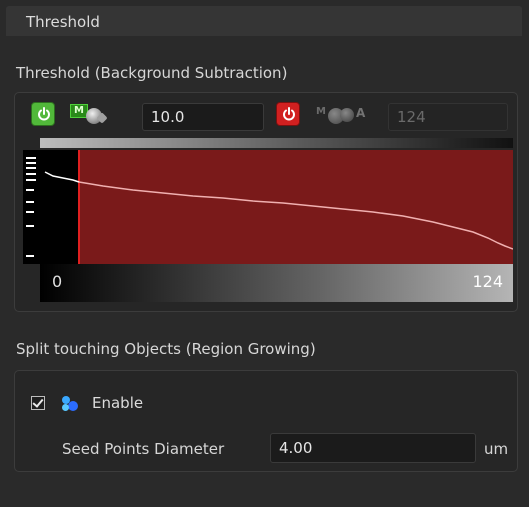  I want to click on manual-mode-button: M, so click(94, 115).